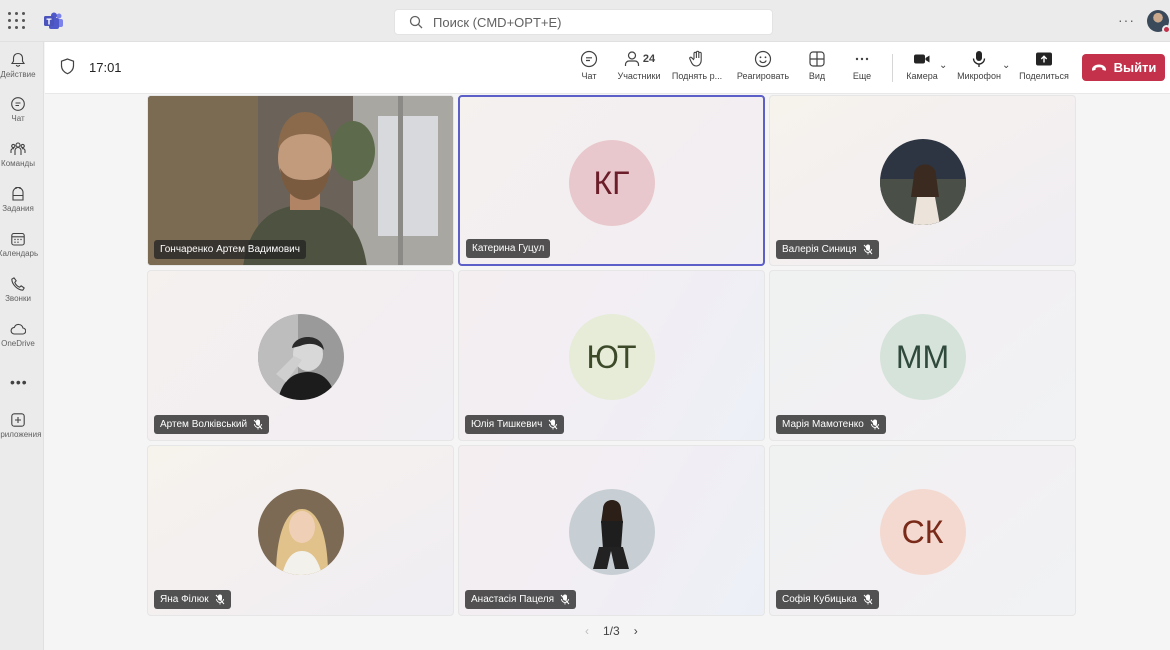 The height and width of the screenshot is (650, 1170). I want to click on initials-avatar: КГ, so click(611, 183).